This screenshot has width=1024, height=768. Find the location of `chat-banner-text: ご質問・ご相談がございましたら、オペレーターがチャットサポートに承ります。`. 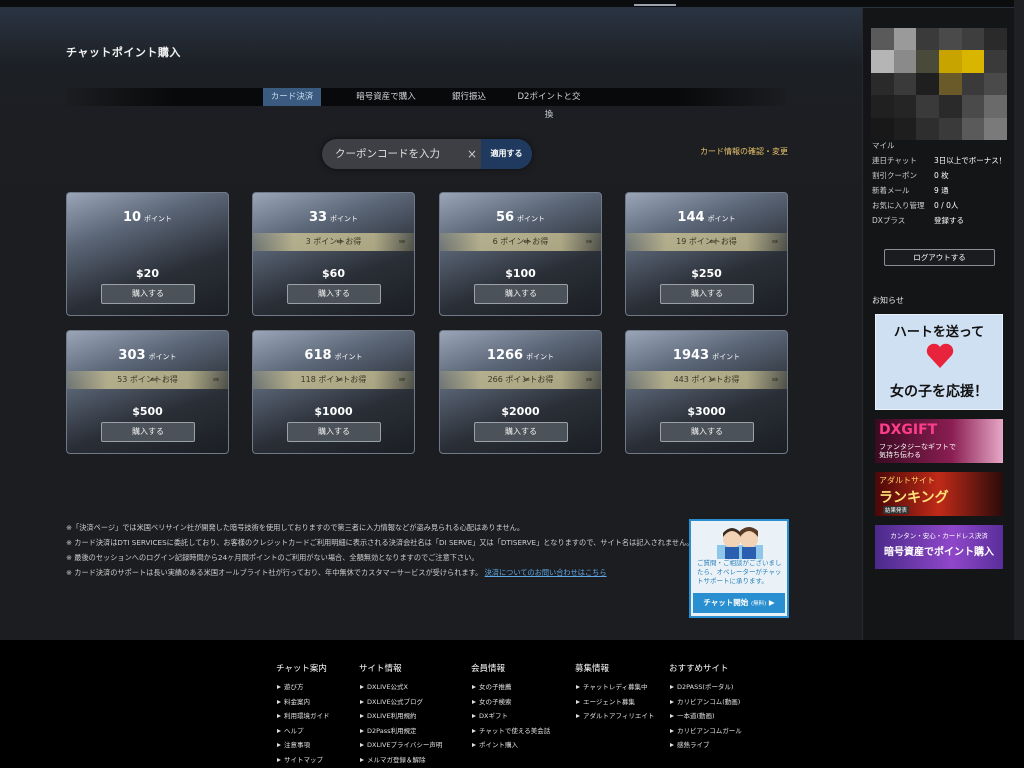

chat-banner-text: ご質問・ご相談がございましたら、オペレーターがチャットサポートに承ります。 is located at coordinates (739, 572).